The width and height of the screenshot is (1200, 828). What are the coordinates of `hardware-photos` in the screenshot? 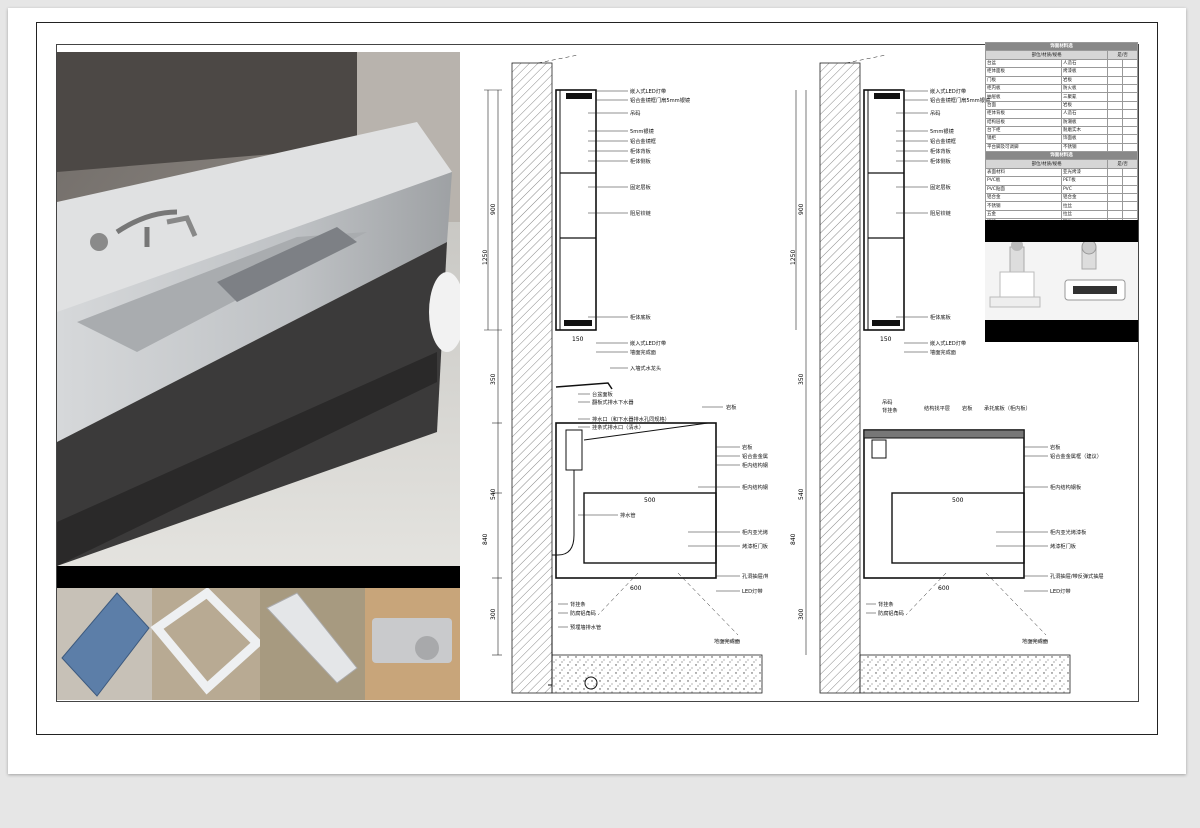 It's located at (258, 644).